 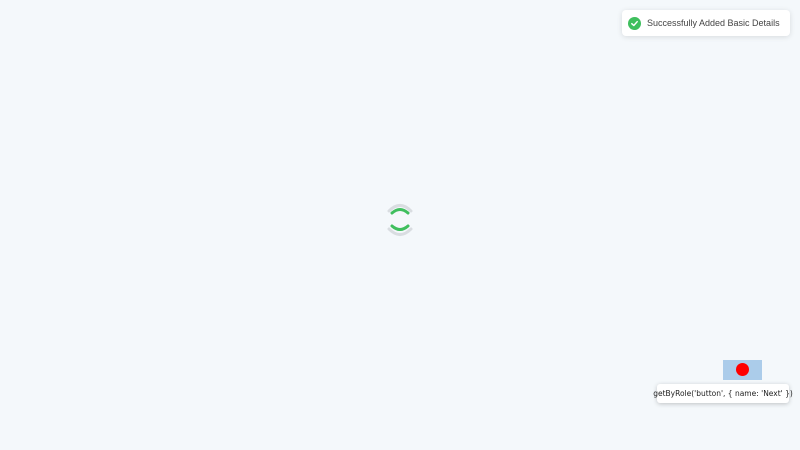 I want to click on click-cursor-dot, so click(x=742, y=369).